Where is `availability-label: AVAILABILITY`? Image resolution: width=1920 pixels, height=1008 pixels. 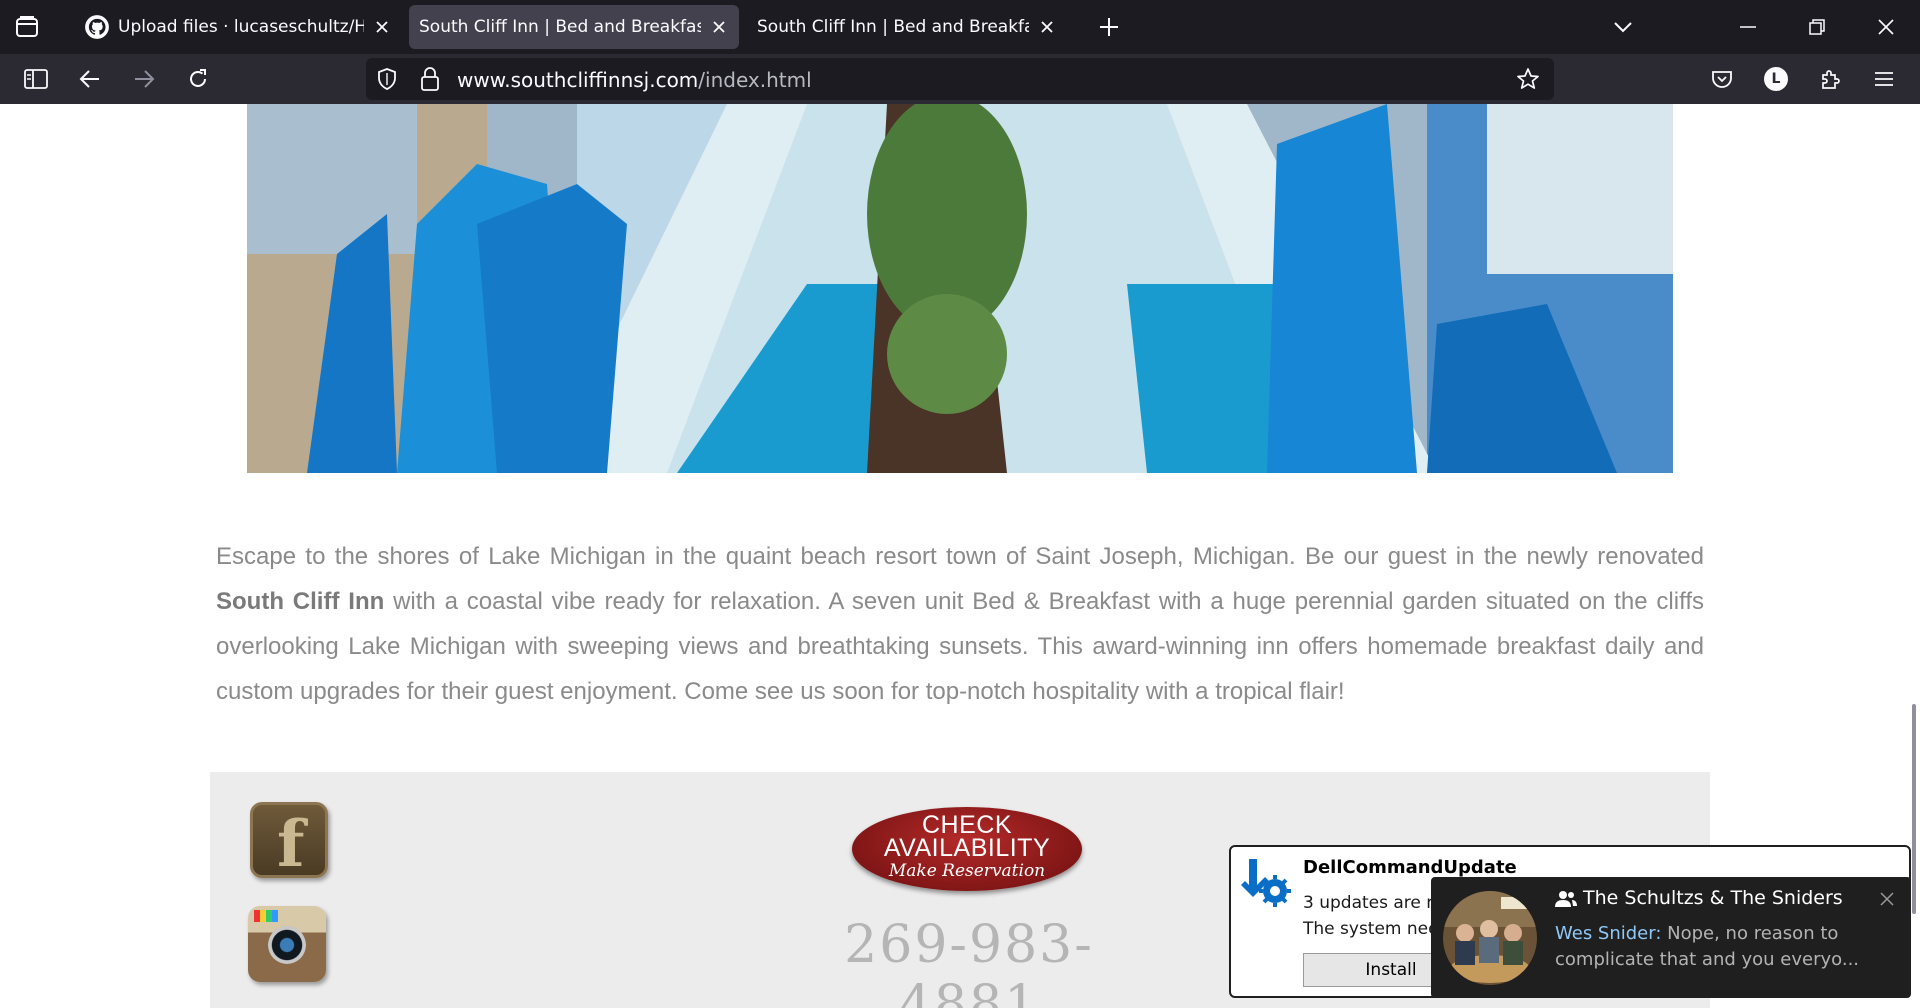
availability-label: AVAILABILITY is located at coordinates (967, 848).